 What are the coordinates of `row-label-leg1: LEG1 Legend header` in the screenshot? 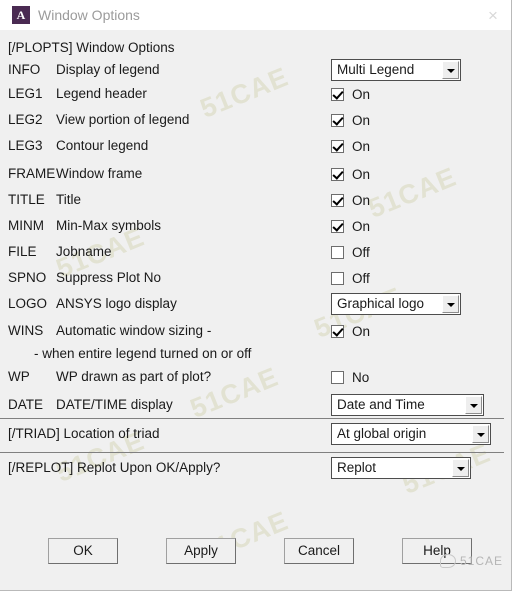 It's located at (77, 93).